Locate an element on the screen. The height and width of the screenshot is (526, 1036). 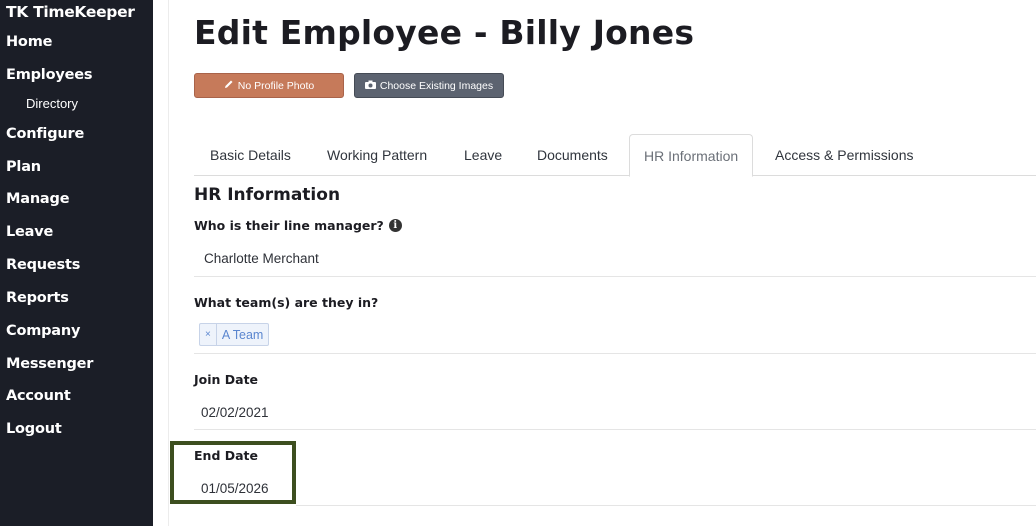
page-title: Edit Employee - Billy Jones is located at coordinates (444, 32).